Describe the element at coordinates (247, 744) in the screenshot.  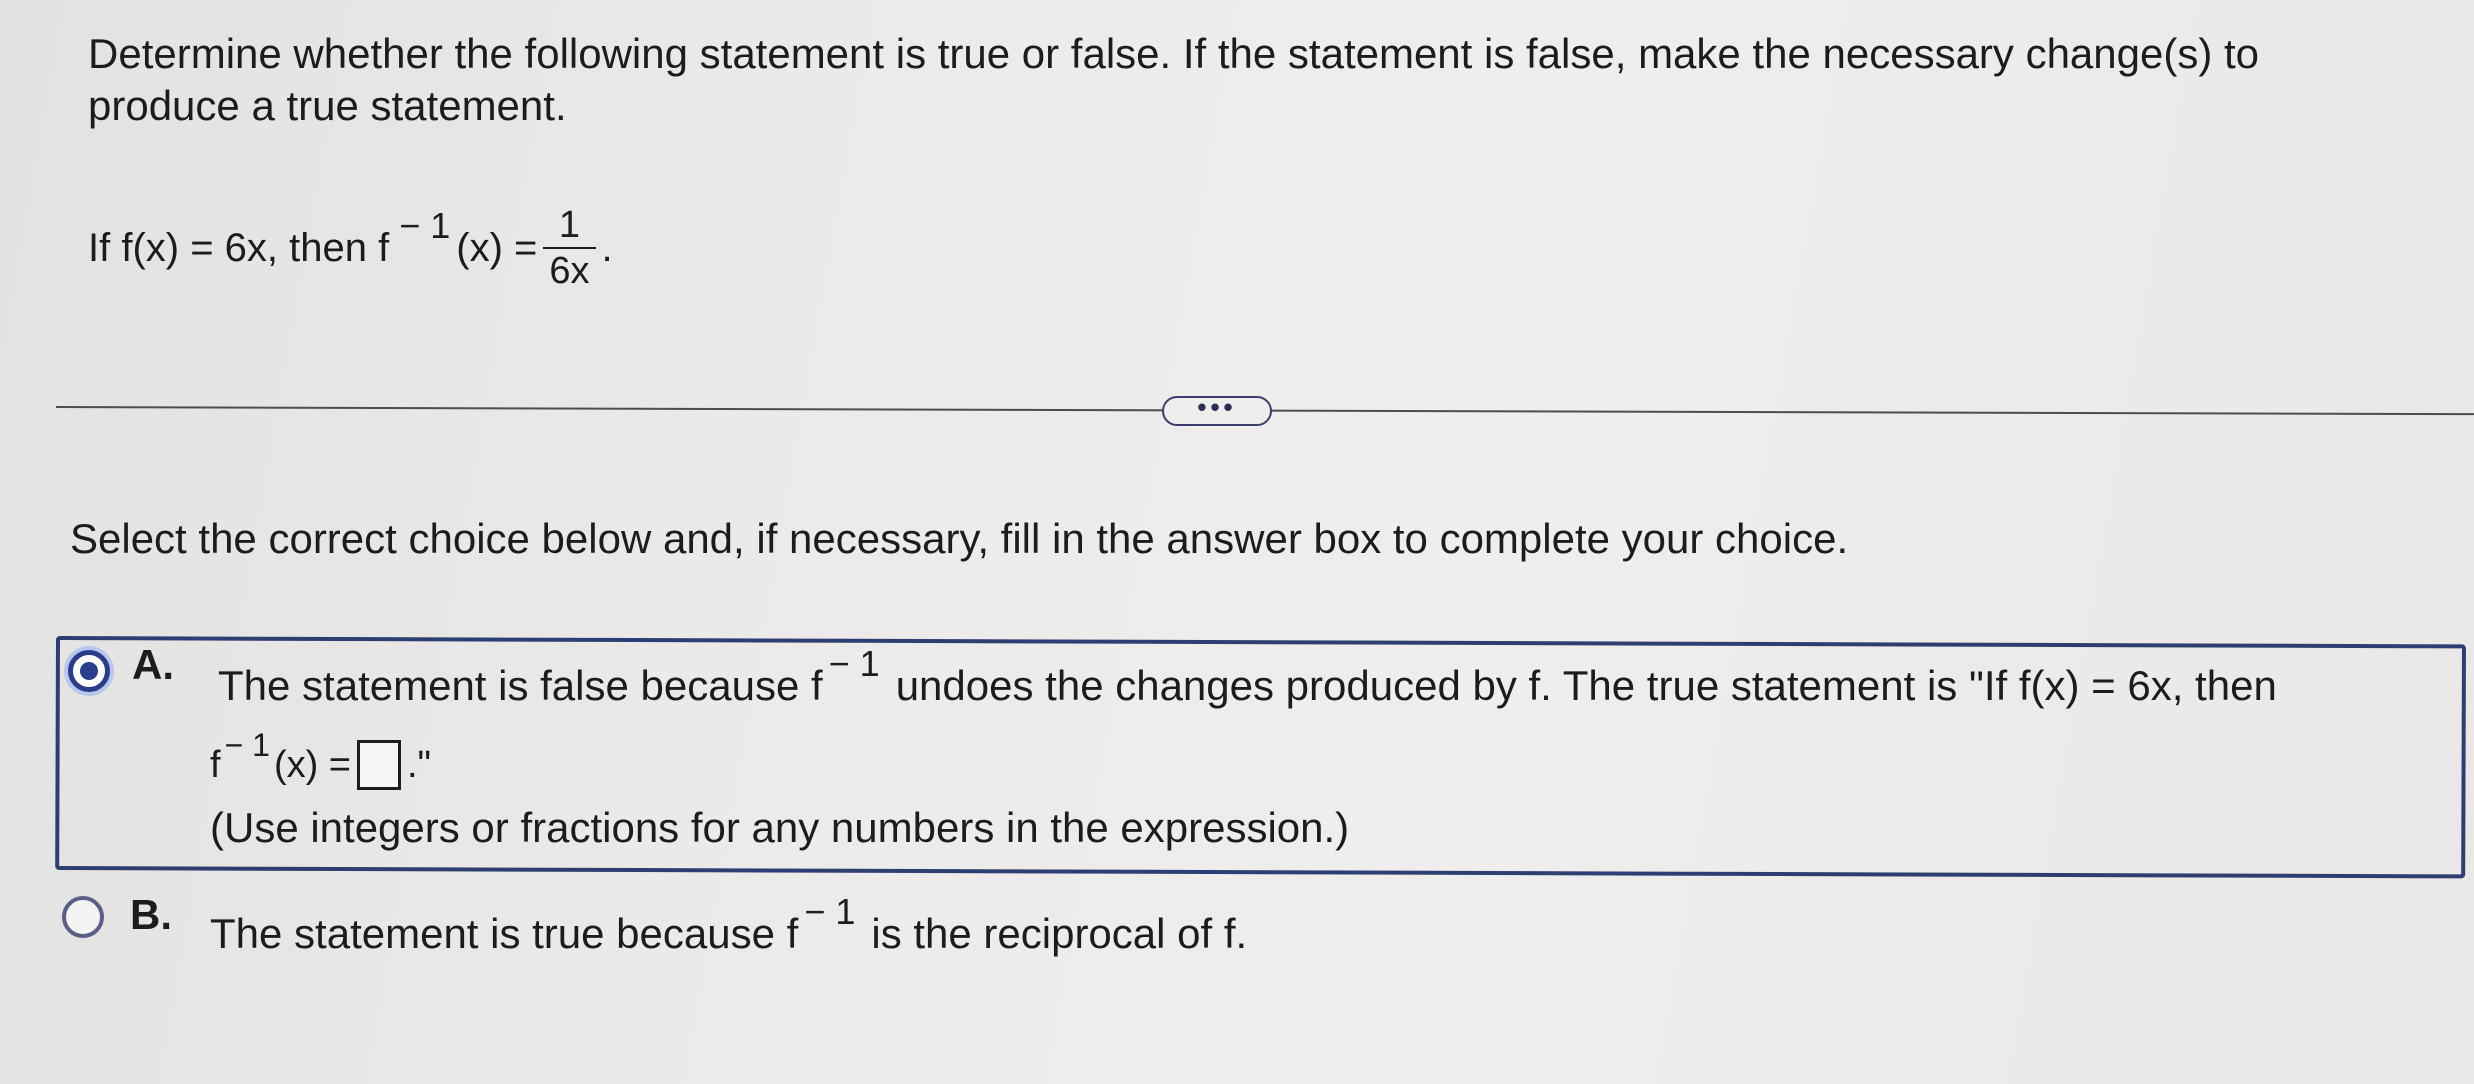
I see `answer-exponent: − 1` at that location.